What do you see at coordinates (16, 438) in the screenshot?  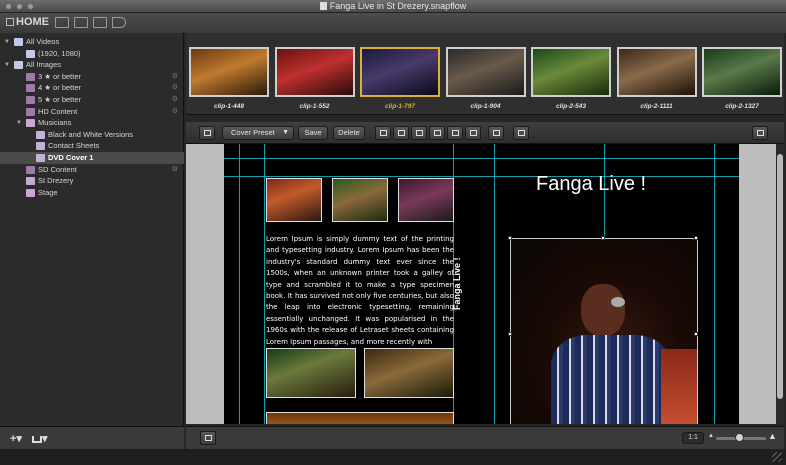 I see `add-album-button: +▾` at bounding box center [16, 438].